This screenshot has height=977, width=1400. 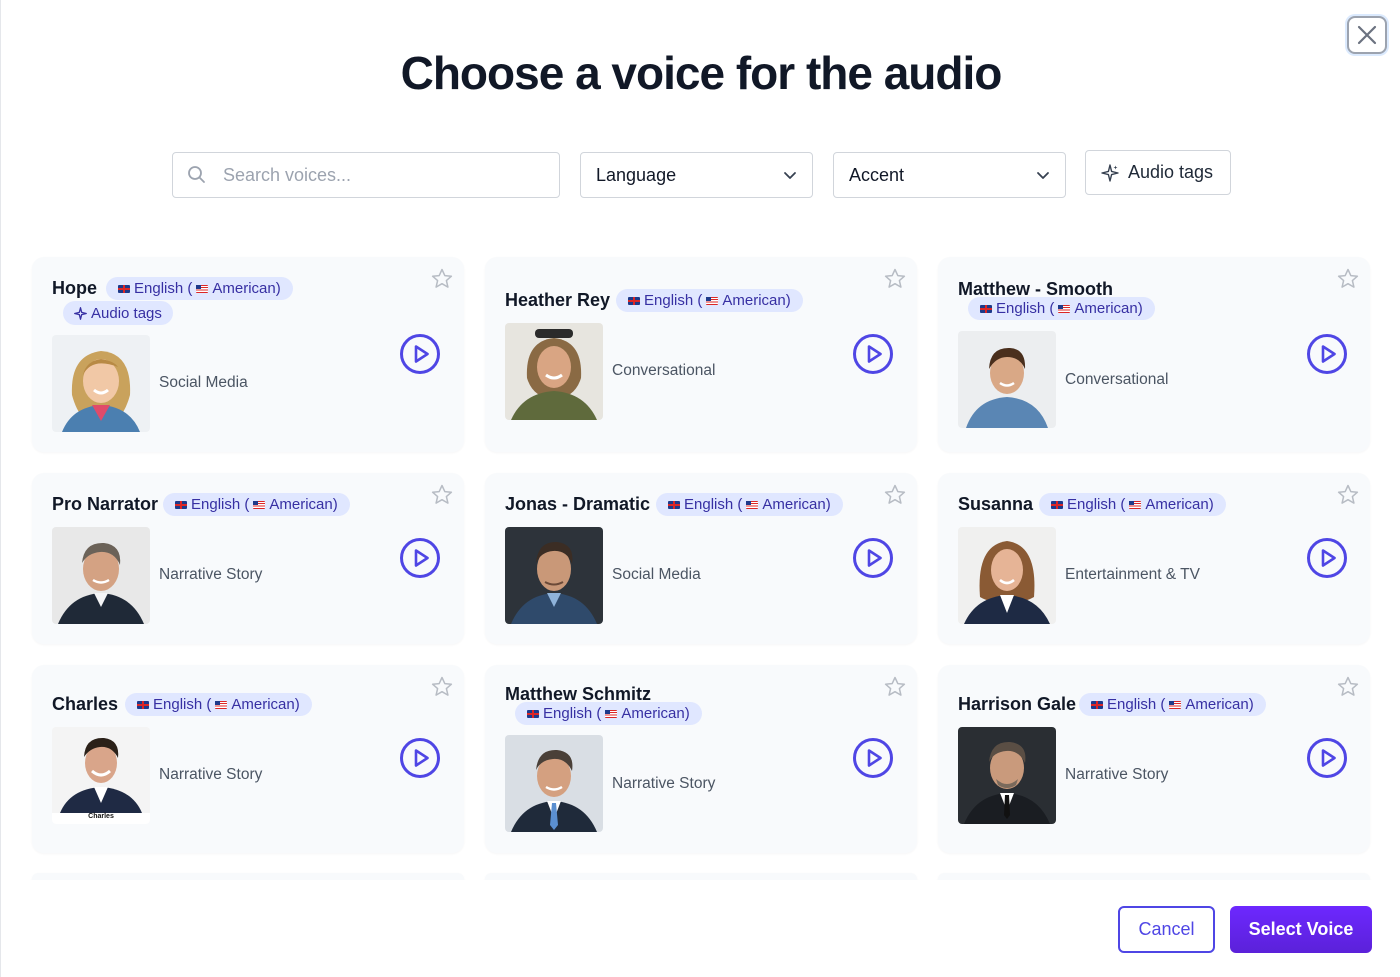 I want to click on accent-select: Accent, so click(x=949, y=175).